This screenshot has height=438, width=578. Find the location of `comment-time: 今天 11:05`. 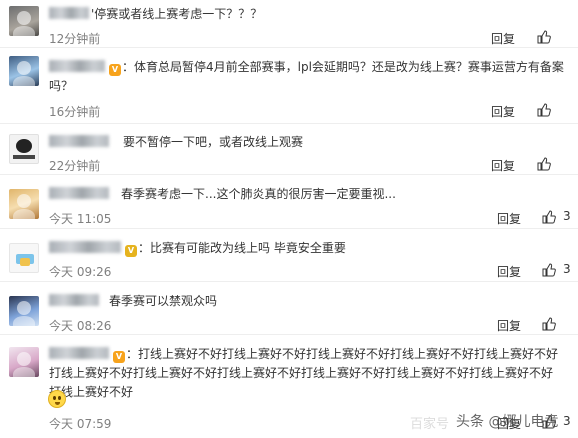

comment-time: 今天 11:05 is located at coordinates (80, 219).